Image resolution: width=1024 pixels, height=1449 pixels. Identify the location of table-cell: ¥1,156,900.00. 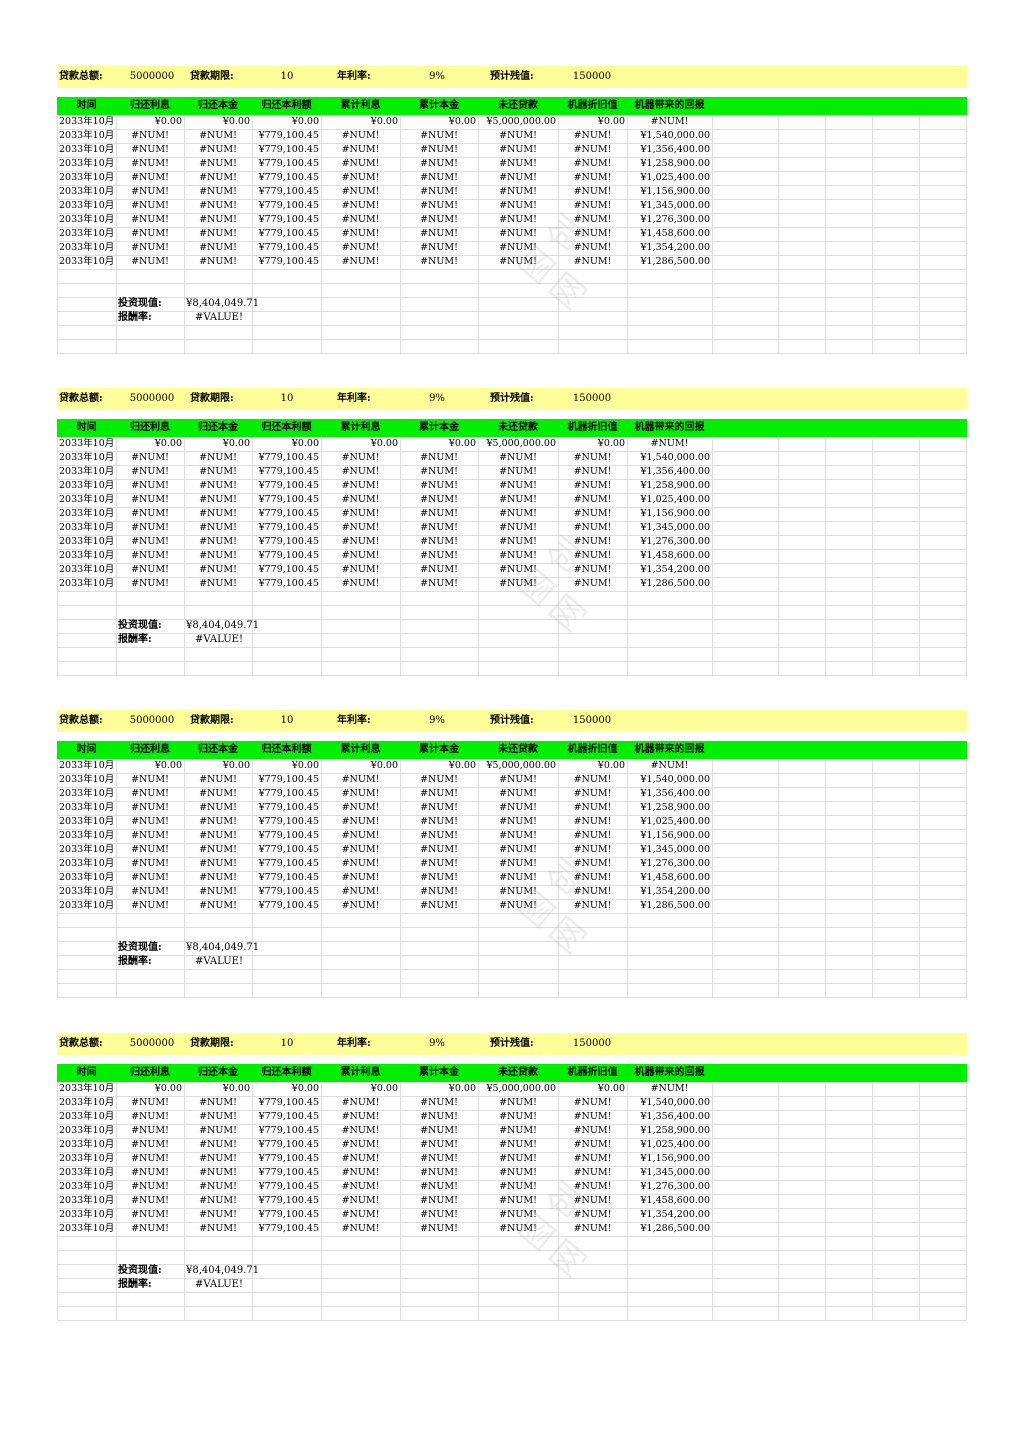
(675, 1158).